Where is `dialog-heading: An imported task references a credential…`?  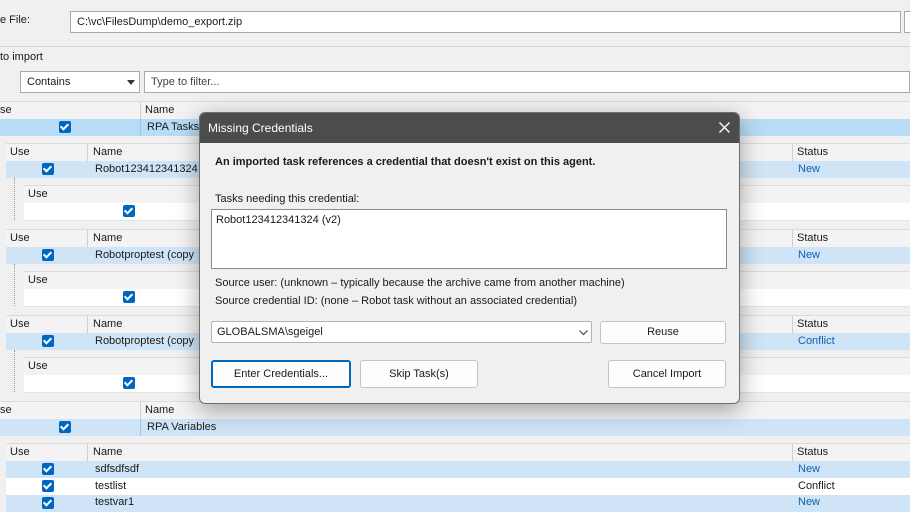 dialog-heading: An imported task references a credential… is located at coordinates (405, 162).